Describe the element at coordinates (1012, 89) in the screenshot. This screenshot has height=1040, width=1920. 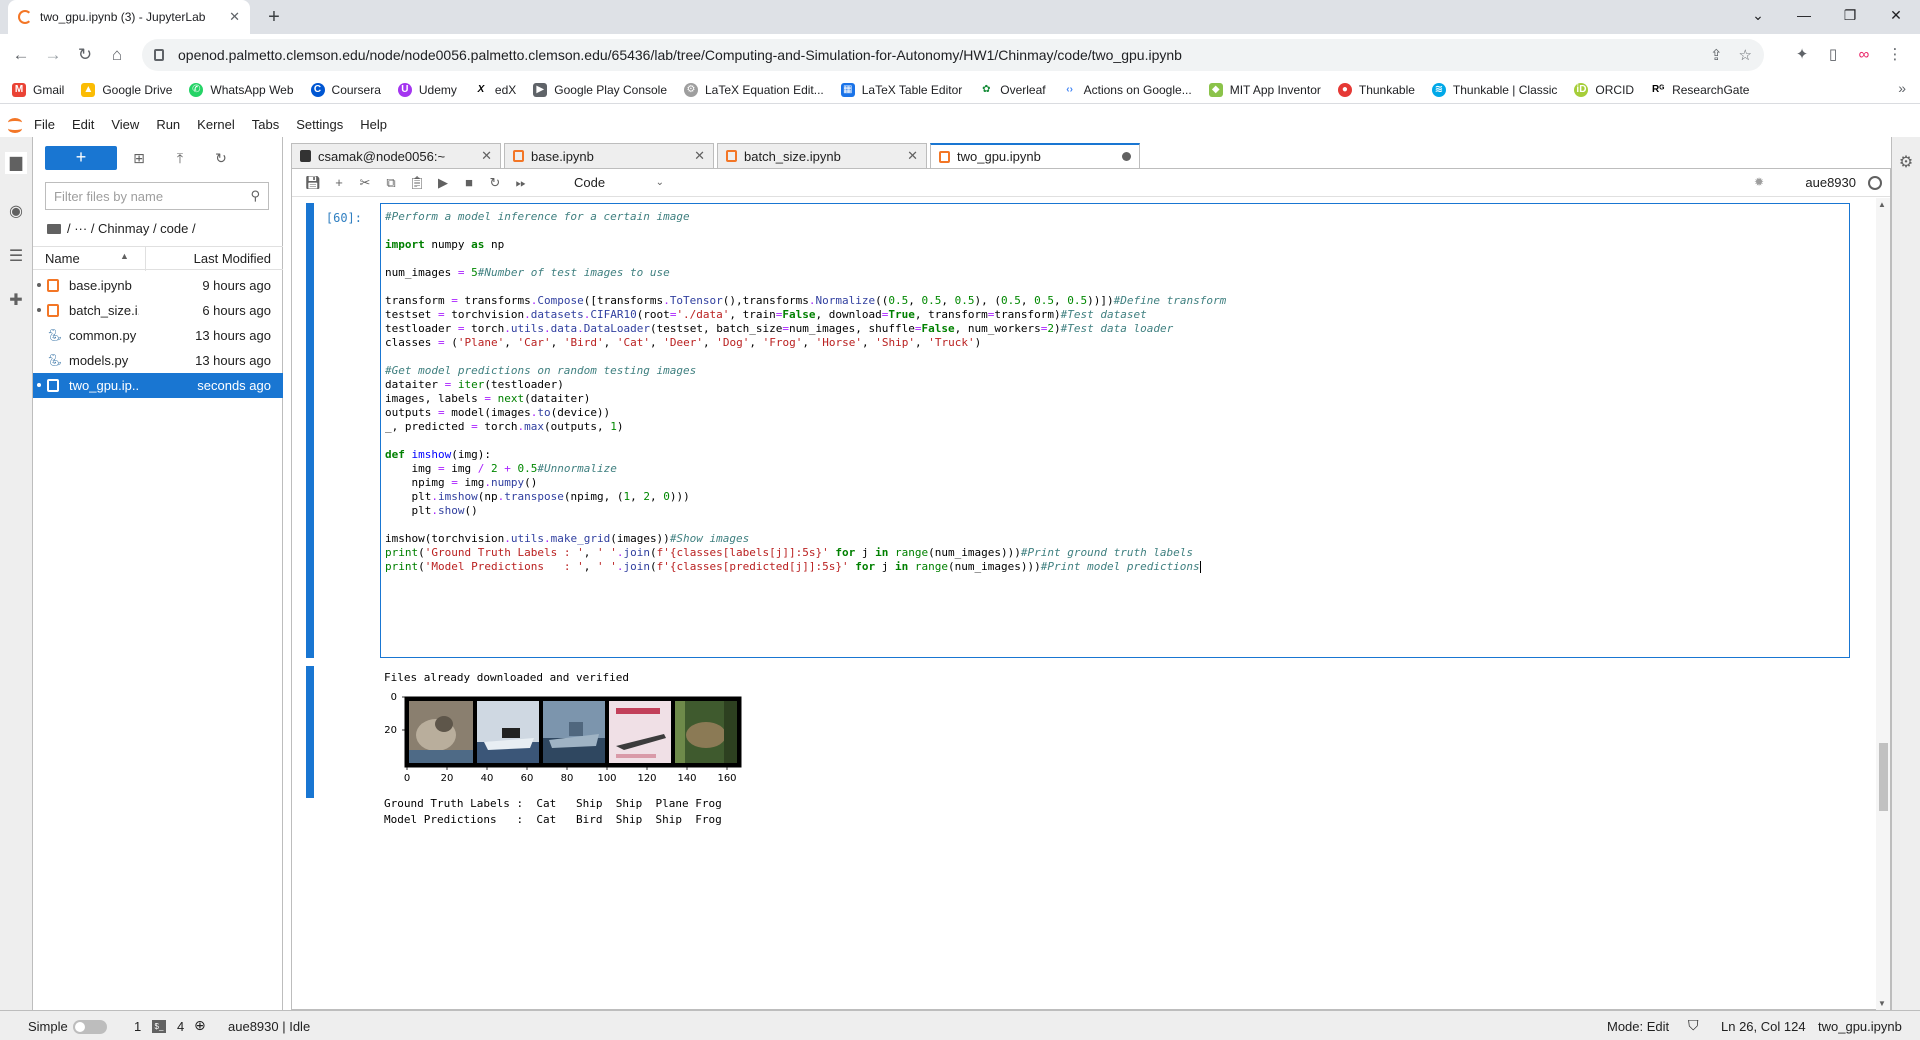
I see `bookmark-overleaf: ✿ Overleaf` at that location.